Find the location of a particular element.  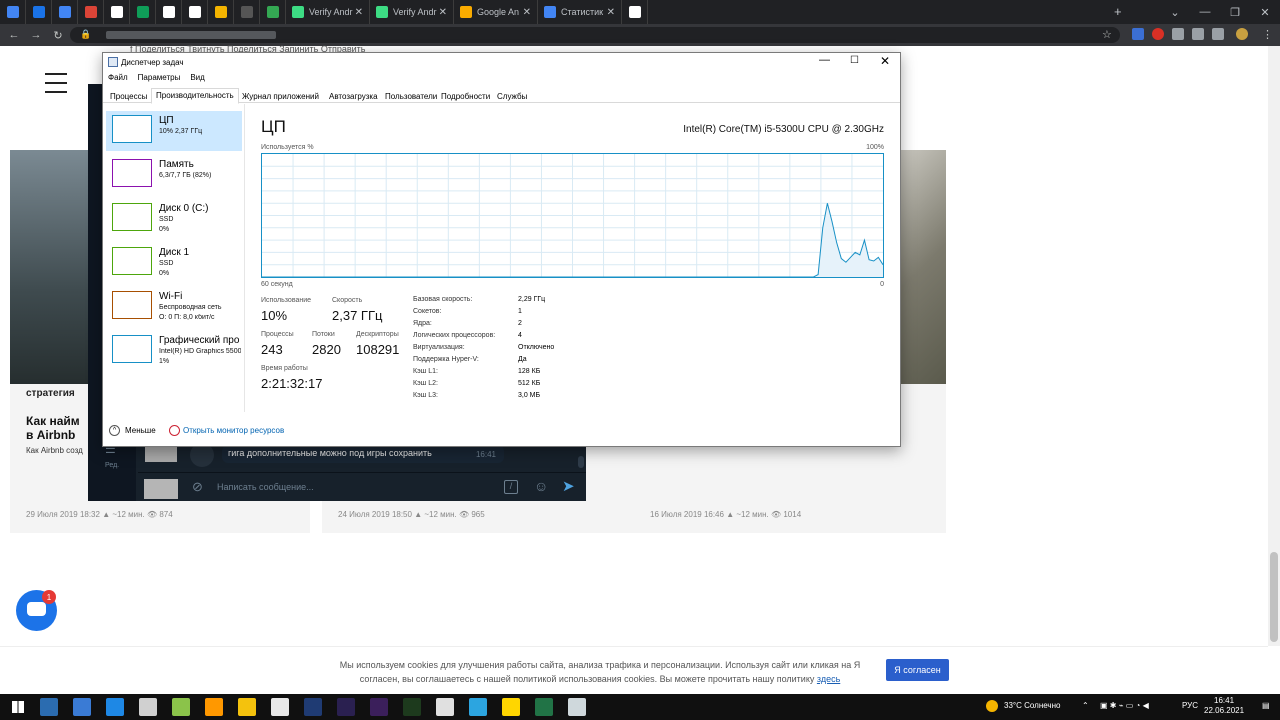

bookmark-star-icon: ☆ is located at coordinates (1107, 34).